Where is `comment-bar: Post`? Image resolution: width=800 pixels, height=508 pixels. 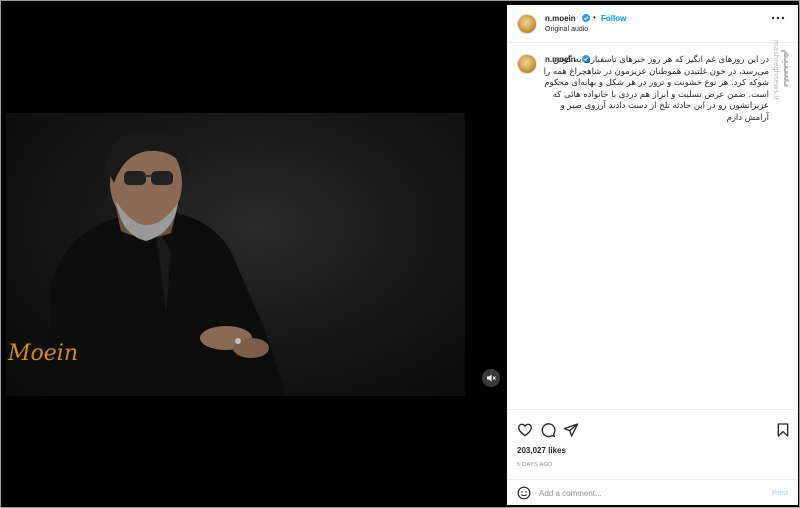 comment-bar: Post is located at coordinates (652, 492).